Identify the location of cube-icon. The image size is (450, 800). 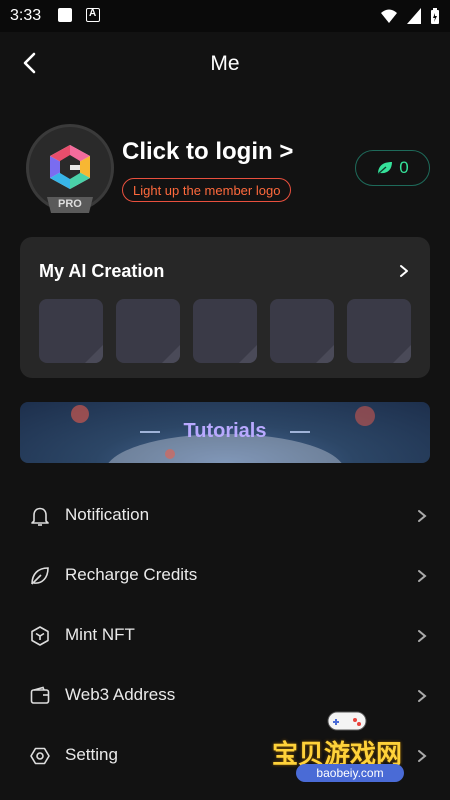
(40, 636).